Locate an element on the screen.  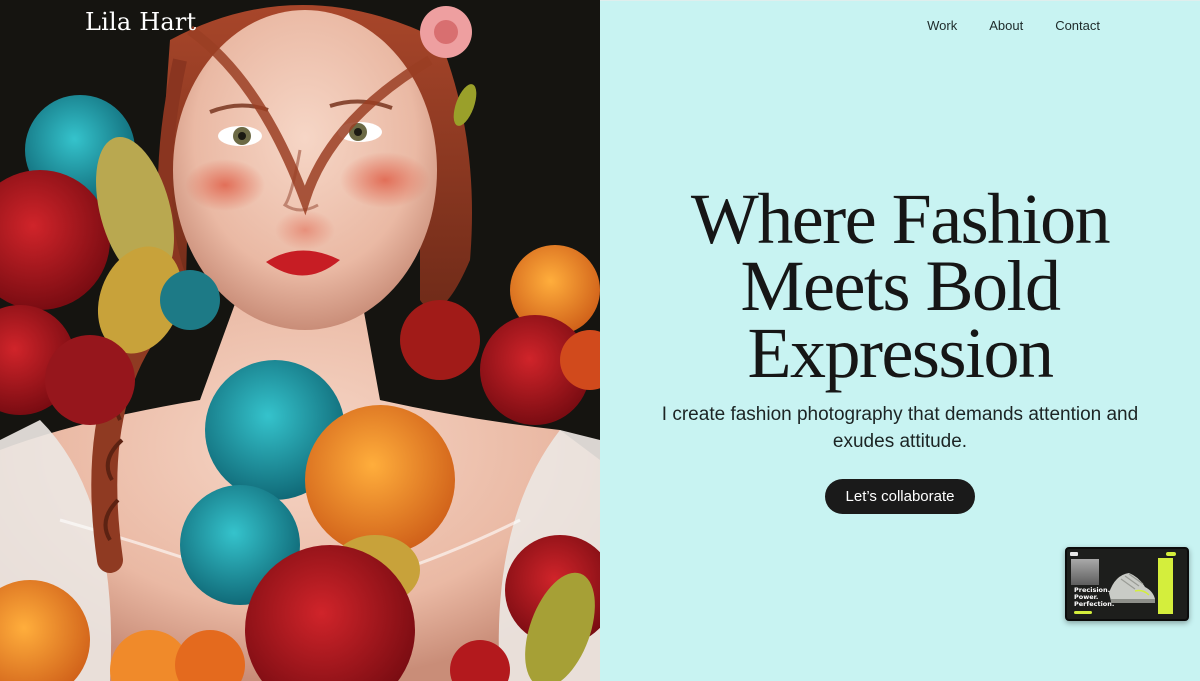
preview-top-button is located at coordinates (1171, 554).